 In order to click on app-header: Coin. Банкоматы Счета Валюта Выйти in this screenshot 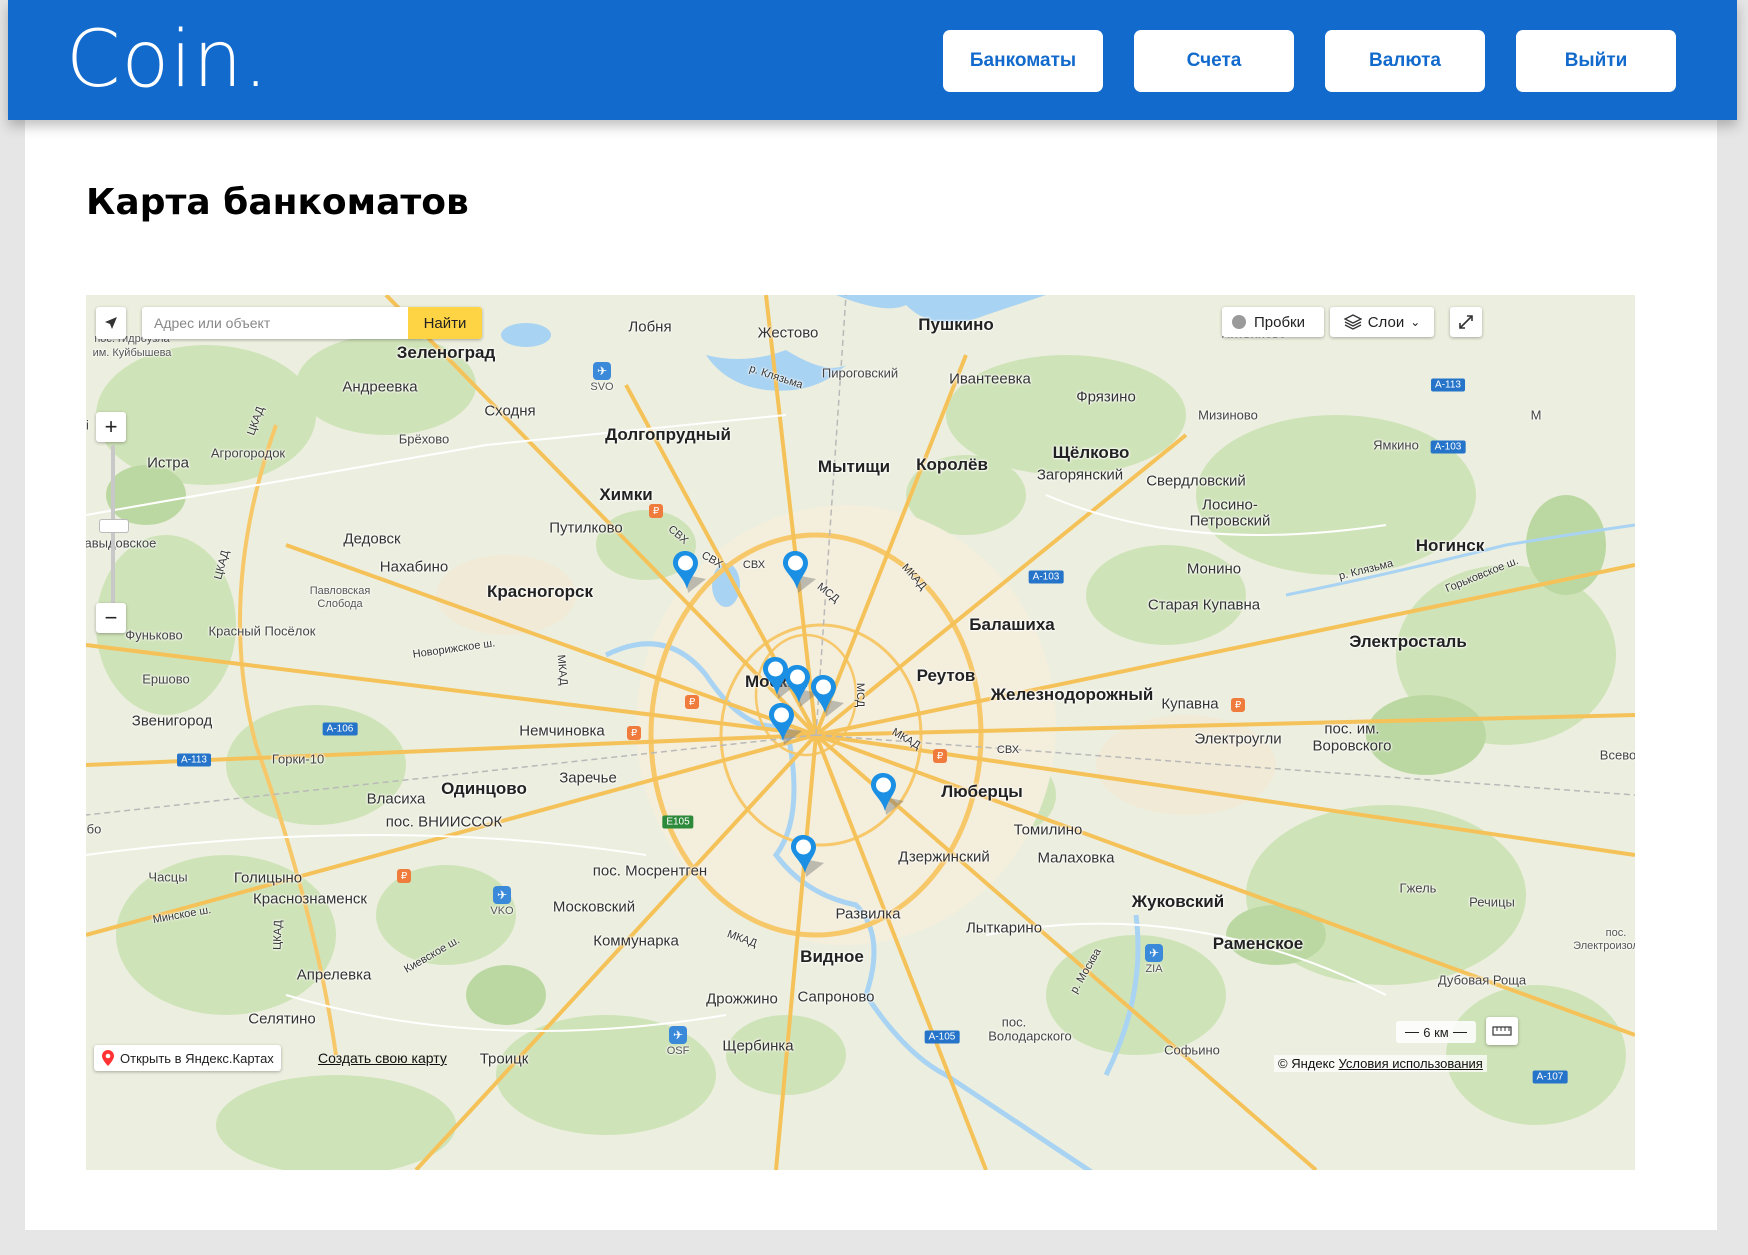, I will do `click(872, 60)`.